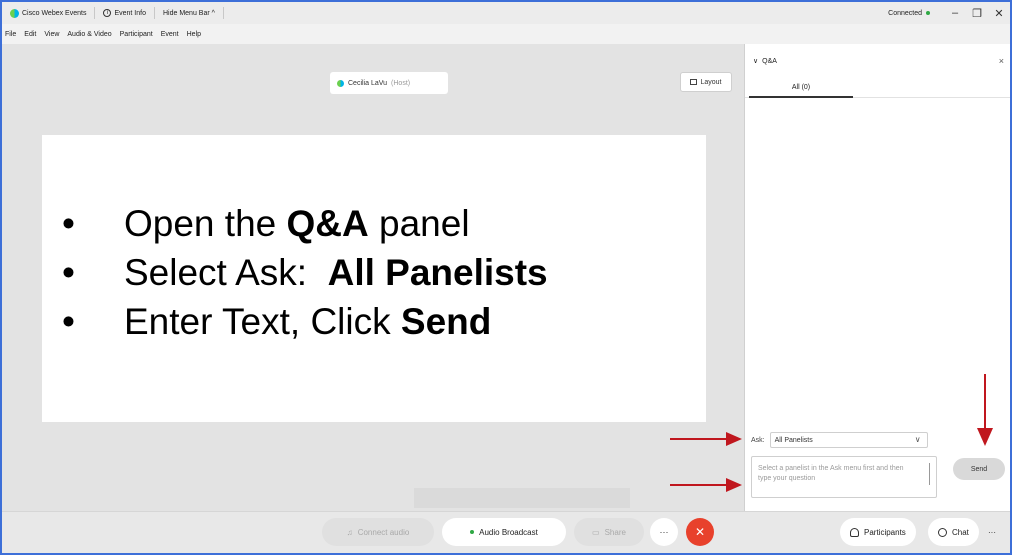 The width and height of the screenshot is (1012, 555). I want to click on menu-file: File, so click(10, 34).